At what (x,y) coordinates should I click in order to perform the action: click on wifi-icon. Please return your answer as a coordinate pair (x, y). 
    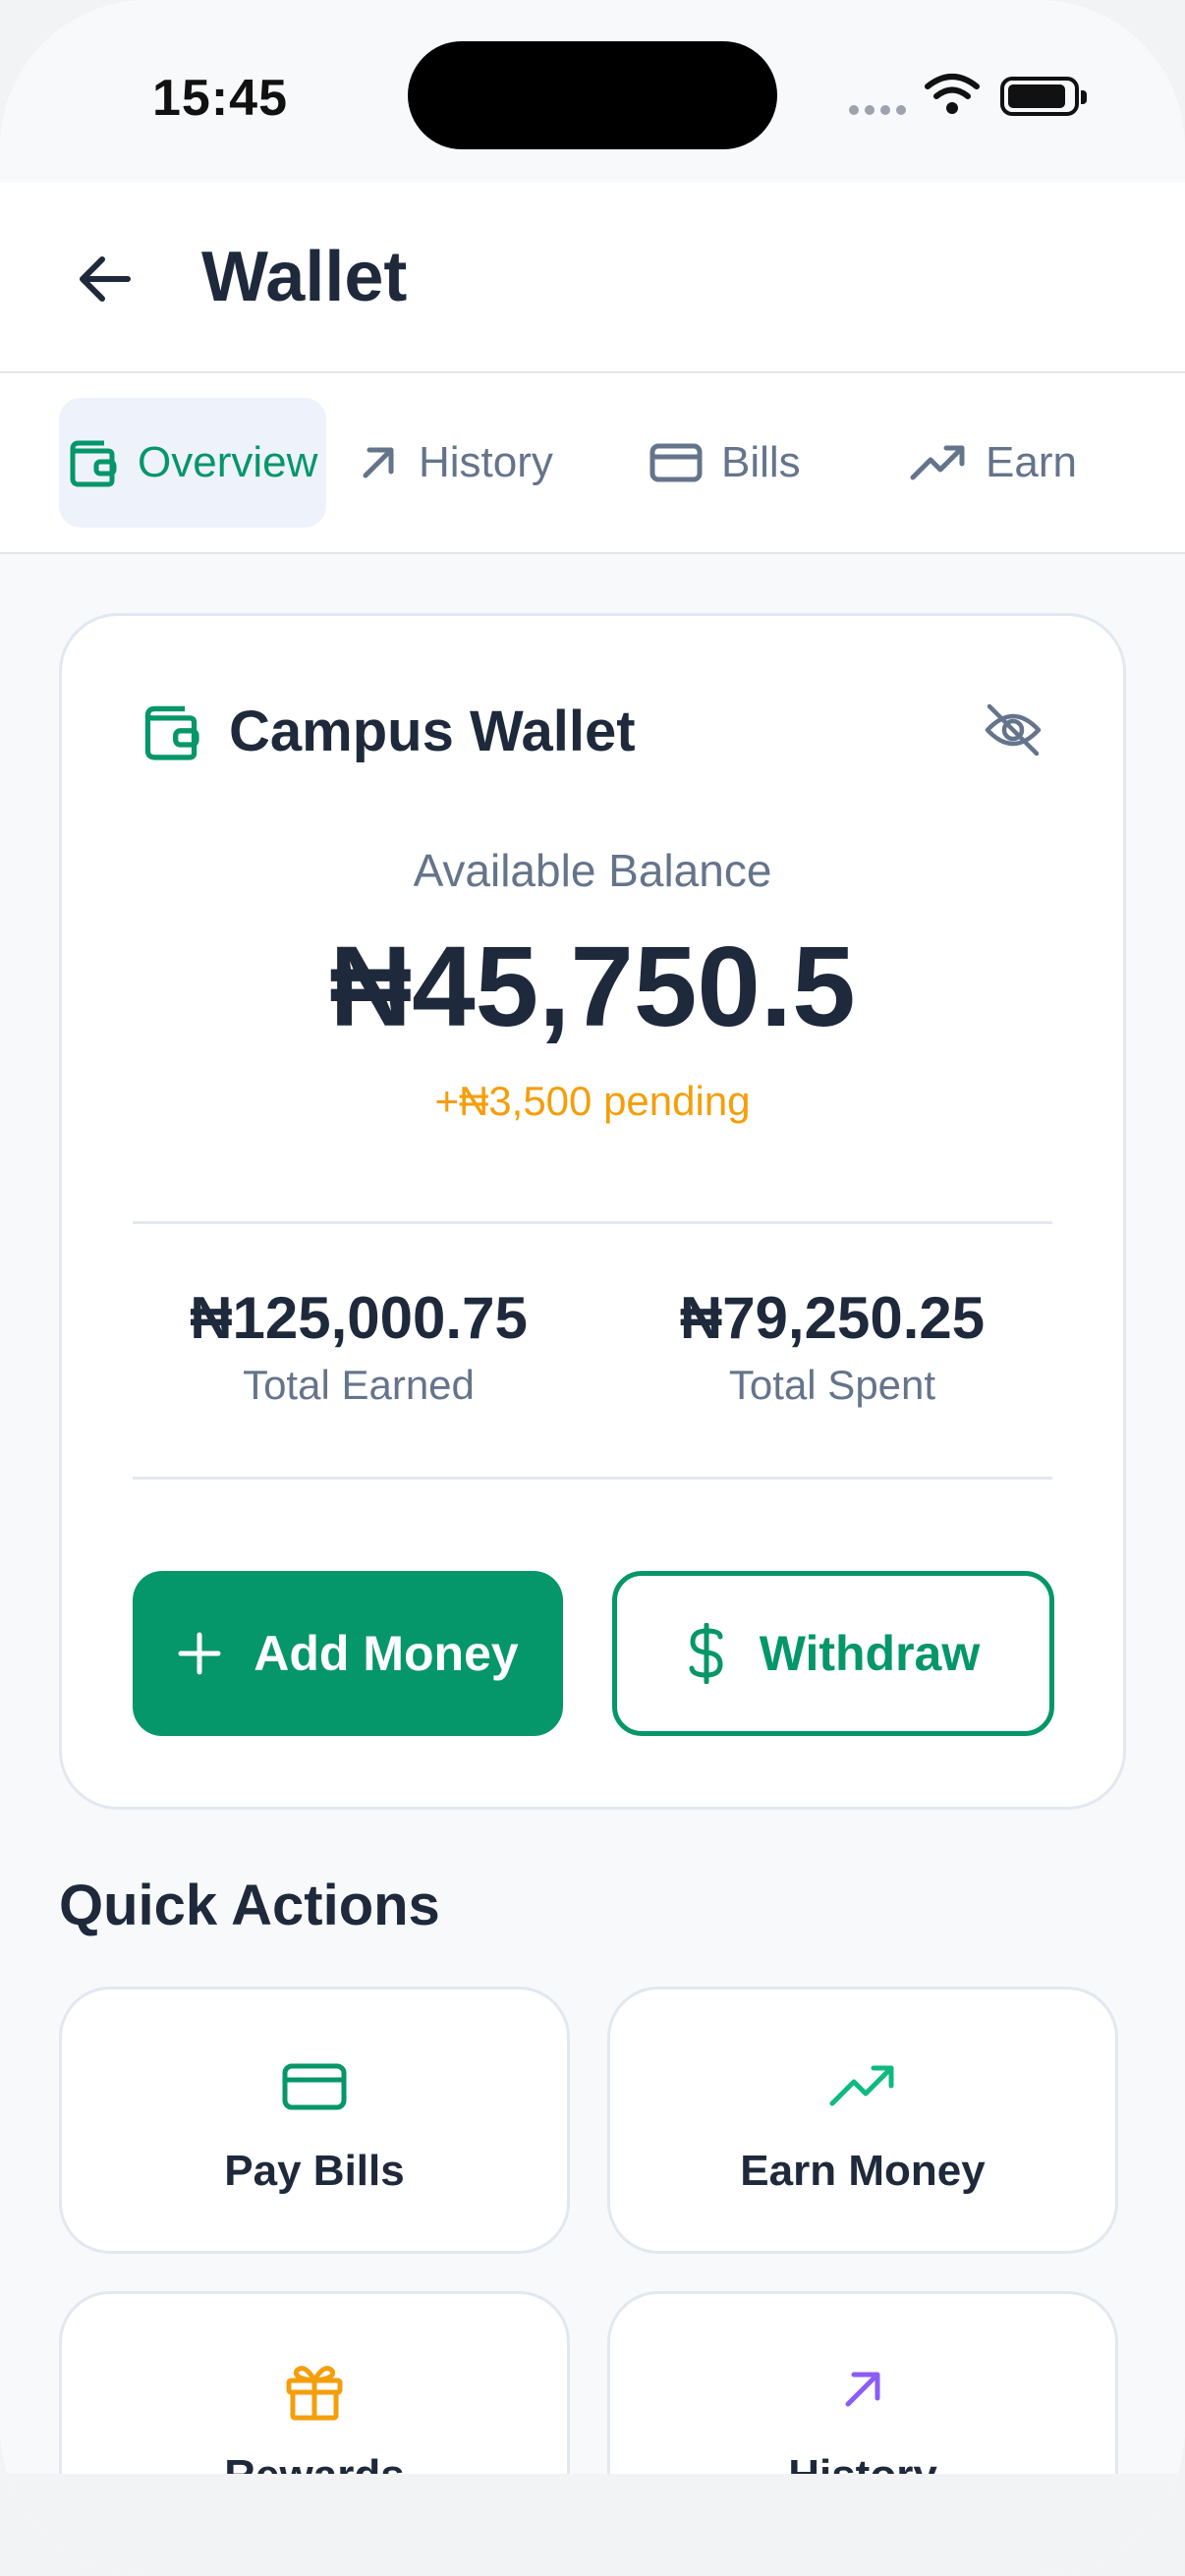
    Looking at the image, I should click on (953, 94).